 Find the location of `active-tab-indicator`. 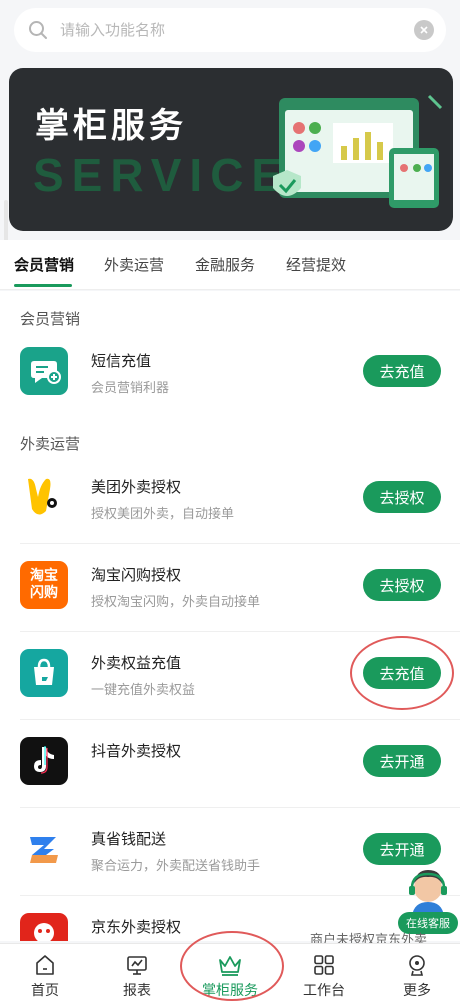

active-tab-indicator is located at coordinates (43, 285).